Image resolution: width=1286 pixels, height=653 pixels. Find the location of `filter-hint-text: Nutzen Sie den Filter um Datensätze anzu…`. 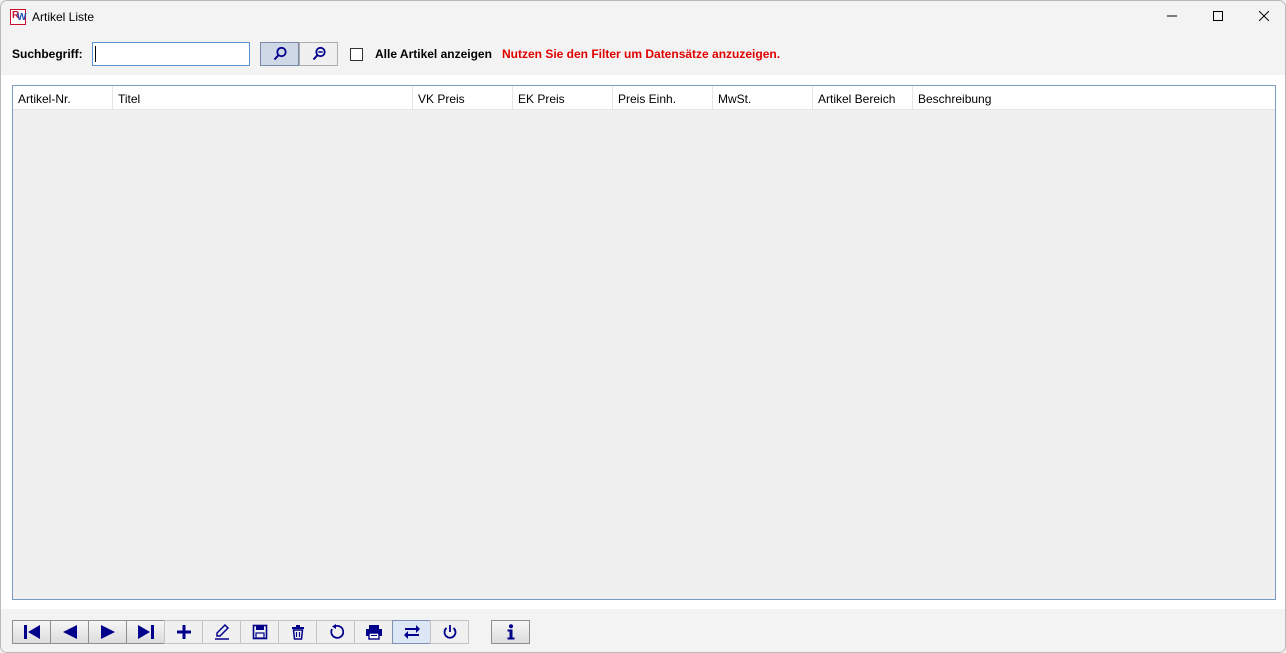

filter-hint-text: Nutzen Sie den Filter um Datensätze anzu… is located at coordinates (641, 54).